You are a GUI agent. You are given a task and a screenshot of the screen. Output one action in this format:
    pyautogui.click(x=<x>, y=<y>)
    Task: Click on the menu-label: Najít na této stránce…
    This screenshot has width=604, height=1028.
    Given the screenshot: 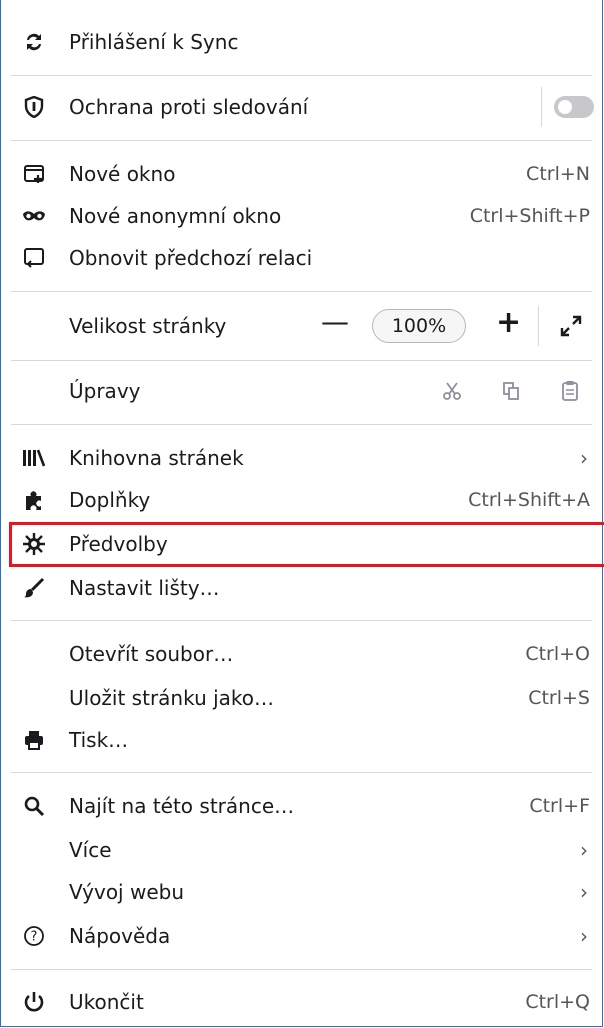 What is the action you would take?
    pyautogui.click(x=182, y=806)
    